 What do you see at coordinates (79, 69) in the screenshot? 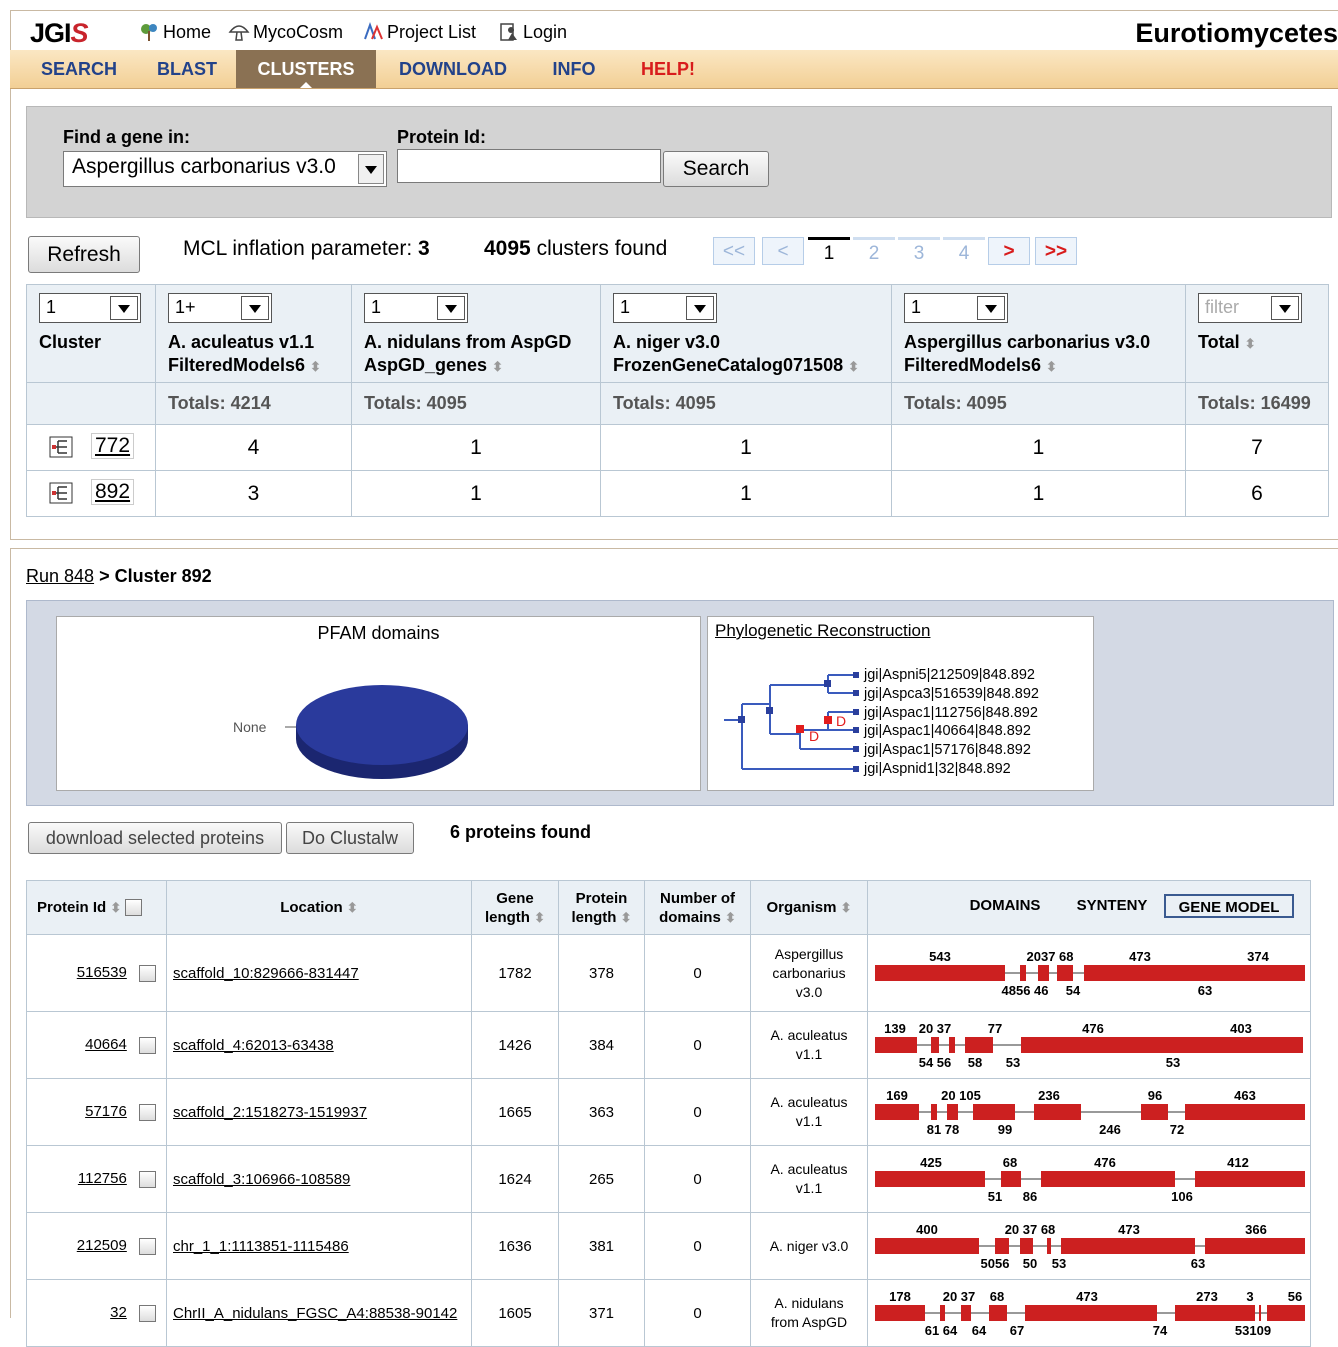
I see `nav-search: SEARCH` at bounding box center [79, 69].